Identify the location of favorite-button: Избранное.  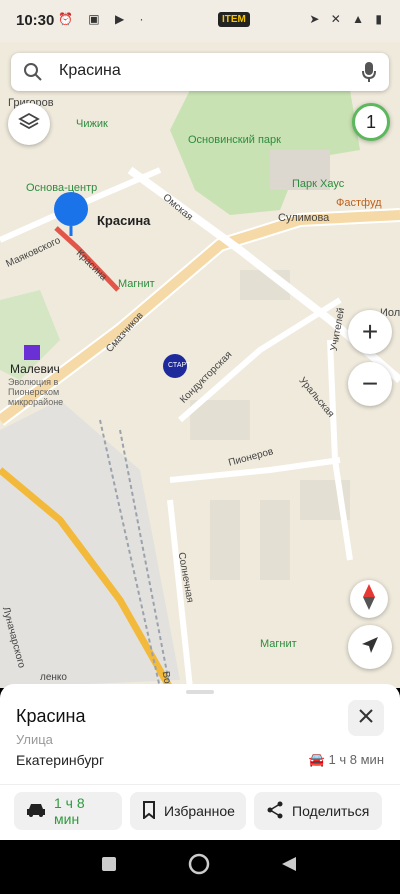
(188, 811).